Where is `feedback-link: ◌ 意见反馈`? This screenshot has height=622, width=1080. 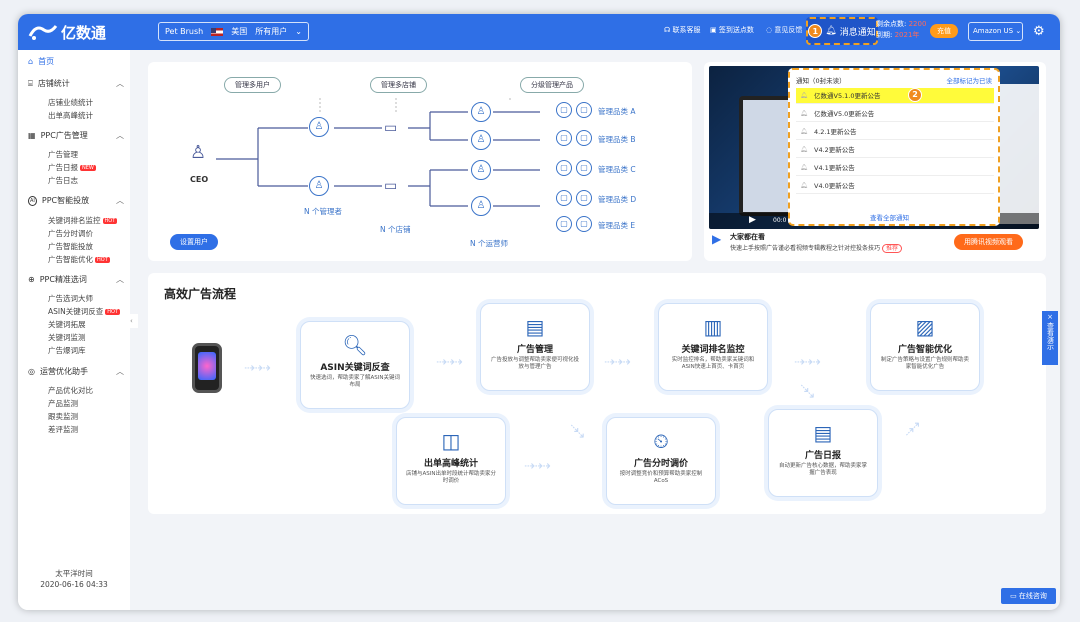
feedback-link: ◌ 意见反馈 is located at coordinates (784, 30).